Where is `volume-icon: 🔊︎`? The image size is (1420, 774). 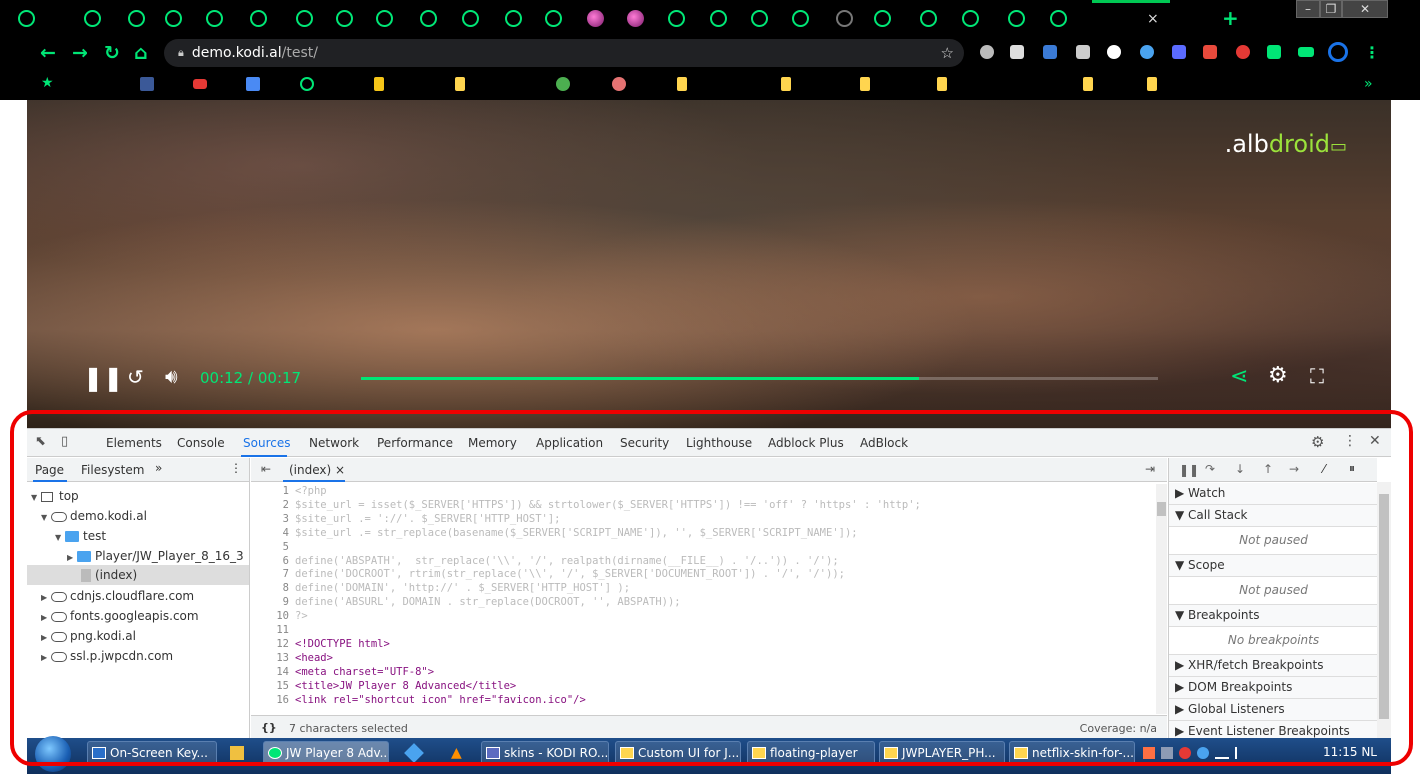 volume-icon: 🔊︎ is located at coordinates (171, 376).